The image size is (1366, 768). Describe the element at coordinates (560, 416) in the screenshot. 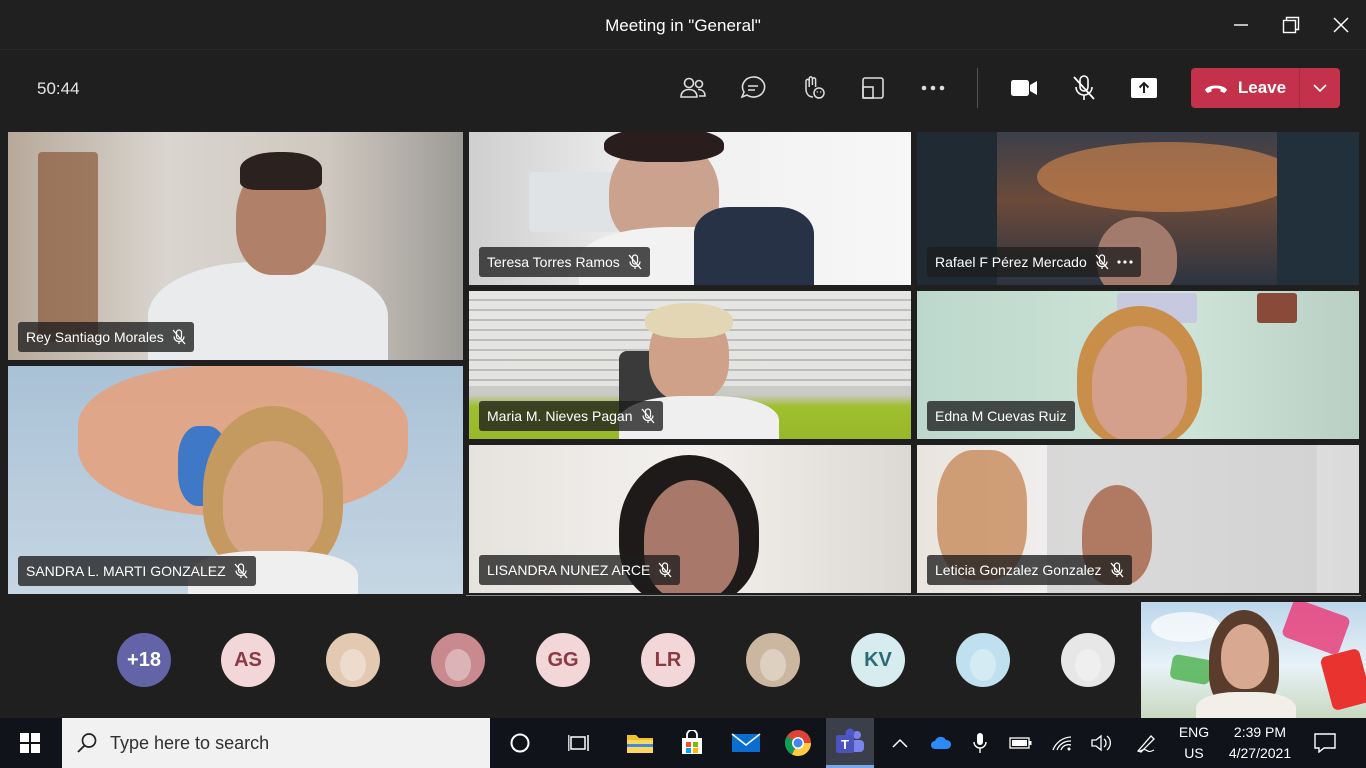

I see `participant-name: Maria M. Nieves Pagan` at that location.